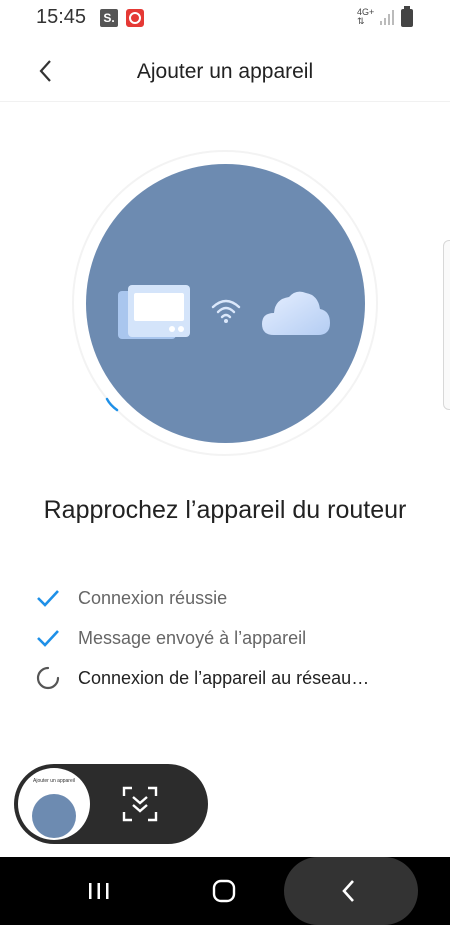 Image resolution: width=450 pixels, height=925 pixels. I want to click on signal-icon, so click(387, 17).